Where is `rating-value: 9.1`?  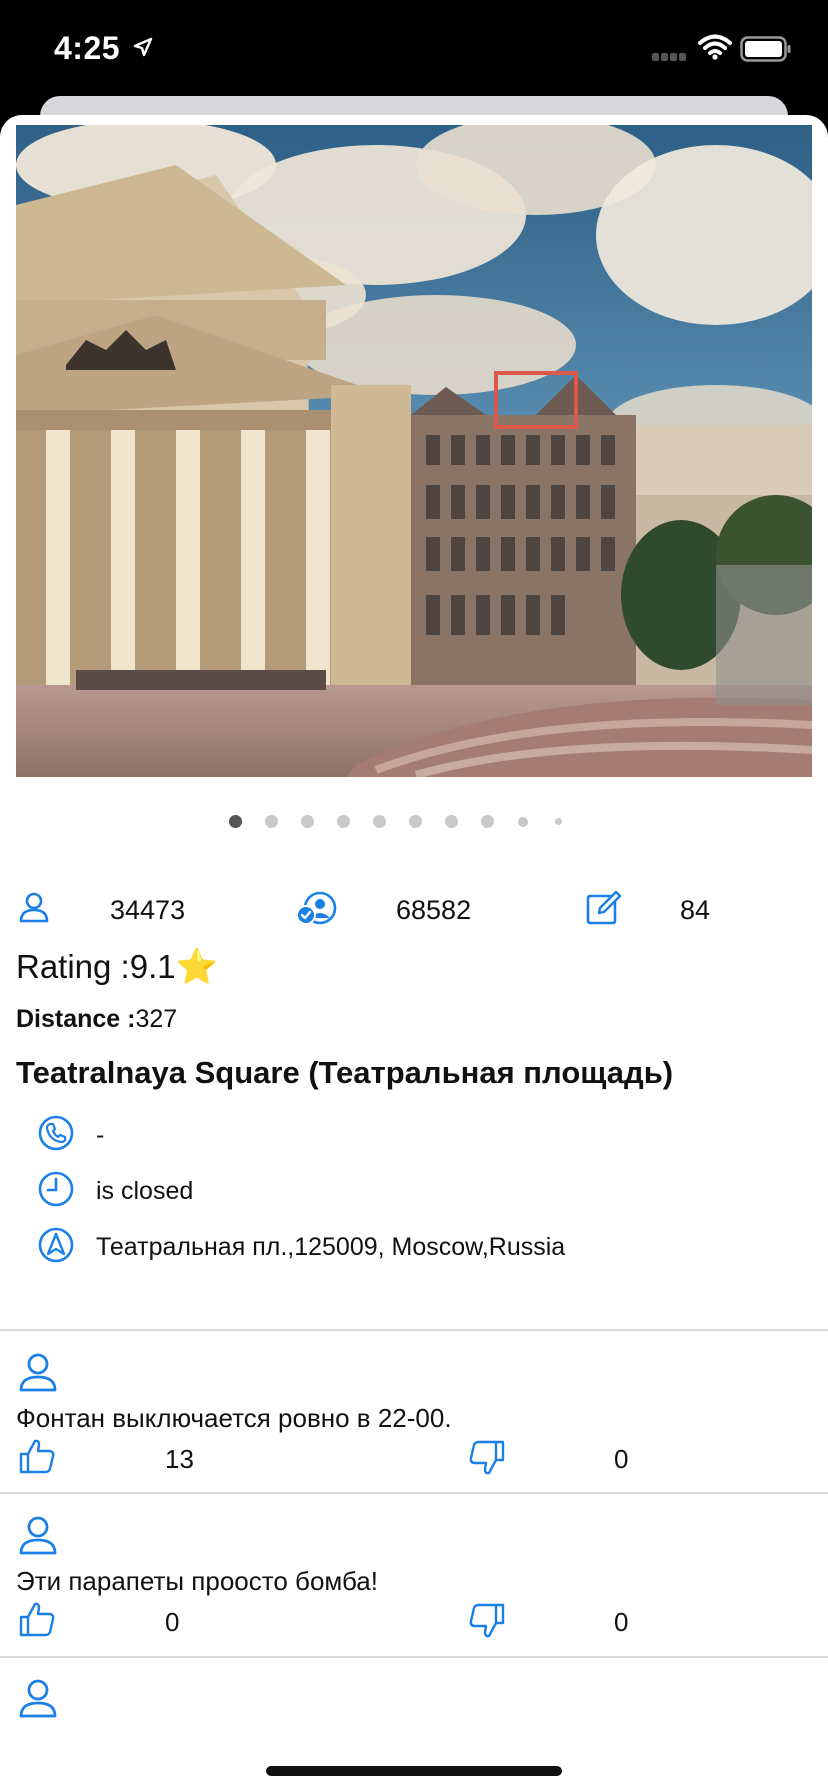
rating-value: 9.1 is located at coordinates (152, 966).